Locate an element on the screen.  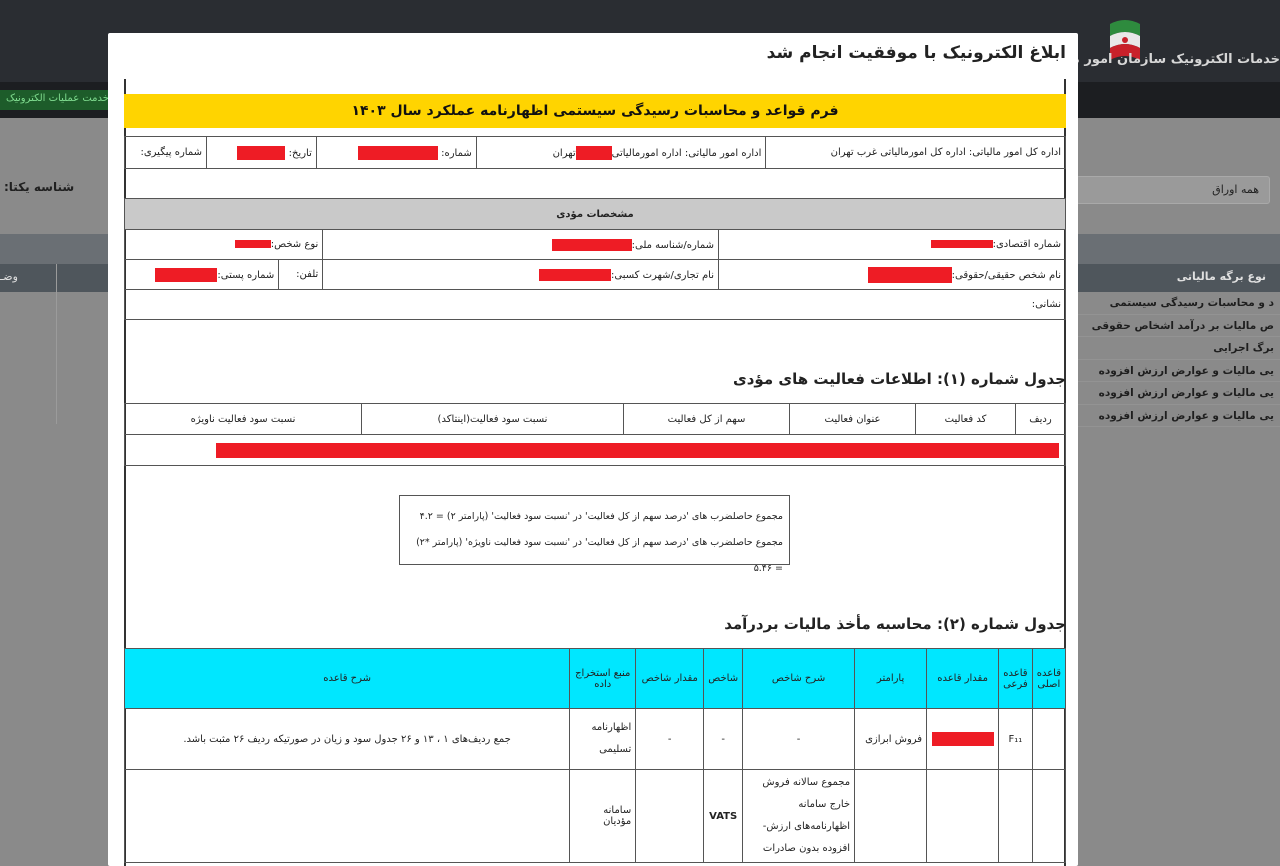
col-sub-rule: قاعده فرعی is located at coordinates (1015, 678).